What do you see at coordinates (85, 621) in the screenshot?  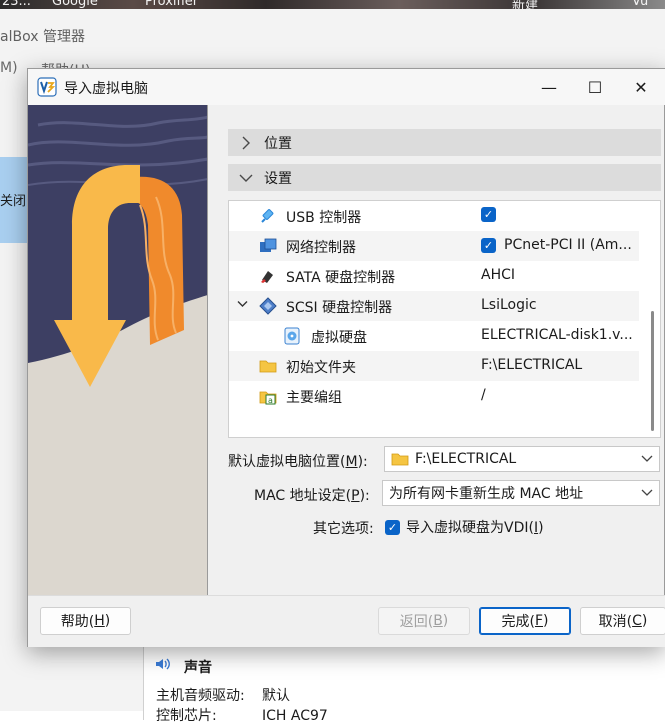 I see `help-button: 帮助(H)` at bounding box center [85, 621].